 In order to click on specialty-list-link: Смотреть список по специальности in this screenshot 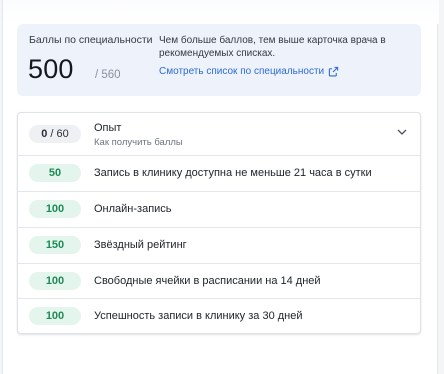, I will do `click(249, 71)`.